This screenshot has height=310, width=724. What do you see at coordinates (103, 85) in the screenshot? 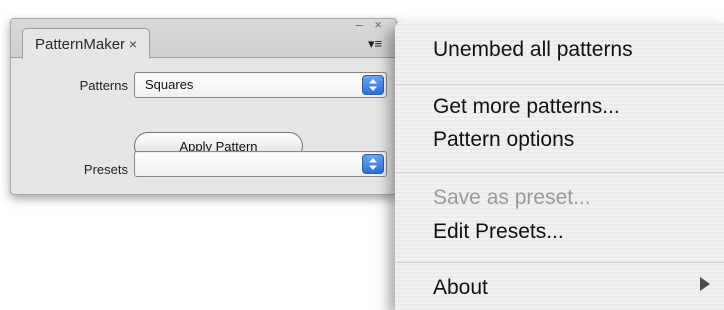
I see `patterns-label: Patterns` at bounding box center [103, 85].